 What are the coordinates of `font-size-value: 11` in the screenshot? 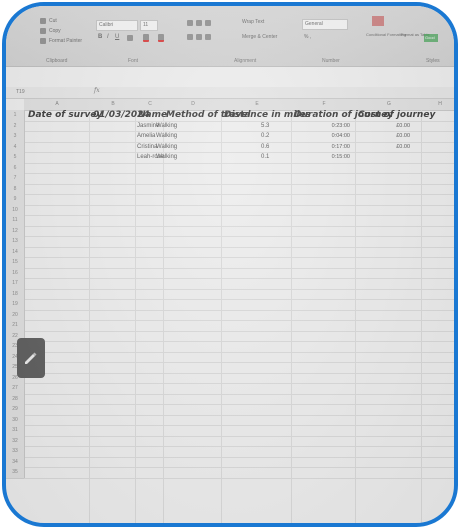 It's located at (146, 25).